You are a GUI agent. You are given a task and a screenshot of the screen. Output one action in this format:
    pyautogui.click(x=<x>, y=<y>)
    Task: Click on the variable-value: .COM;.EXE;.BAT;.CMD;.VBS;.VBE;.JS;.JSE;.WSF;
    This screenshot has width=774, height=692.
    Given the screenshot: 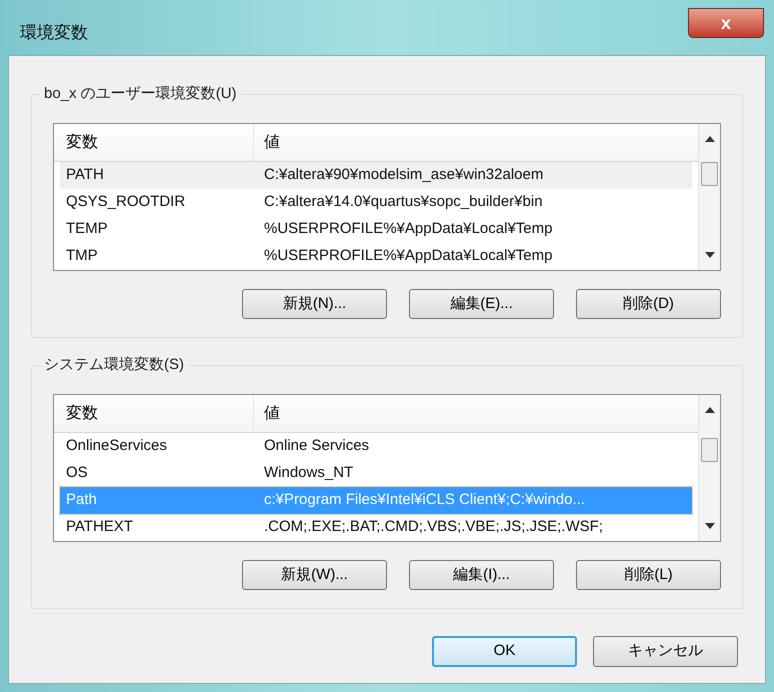 What is the action you would take?
    pyautogui.click(x=433, y=527)
    